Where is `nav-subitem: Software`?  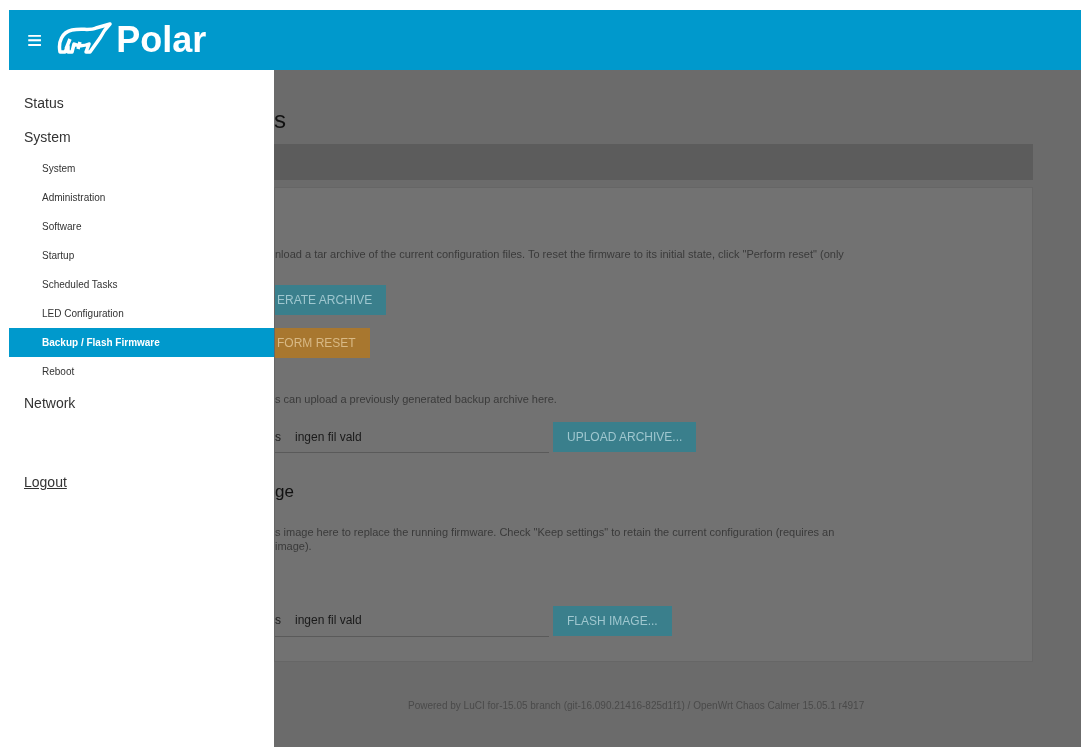
nav-subitem: Software is located at coordinates (141, 226).